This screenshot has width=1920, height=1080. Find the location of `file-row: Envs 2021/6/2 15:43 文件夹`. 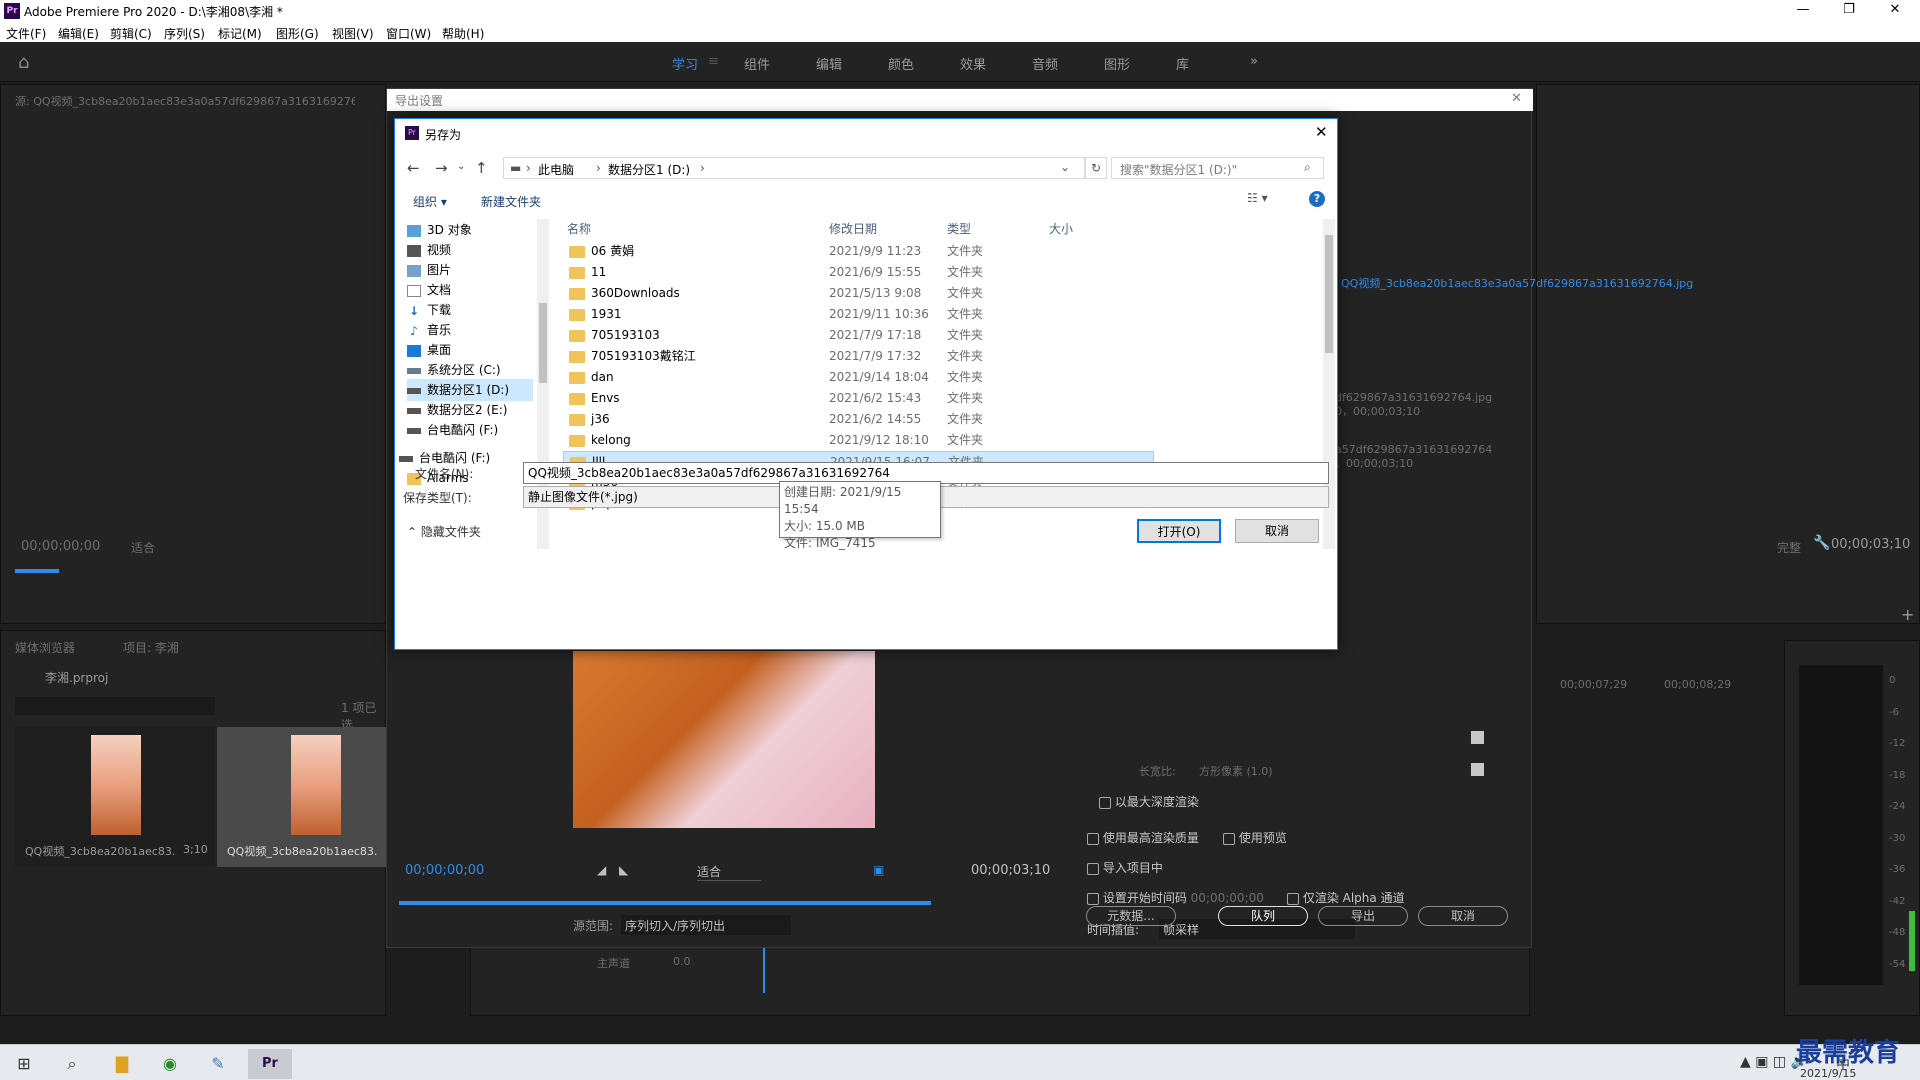

file-row: Envs 2021/6/2 15:43 文件夹 is located at coordinates (858, 398).